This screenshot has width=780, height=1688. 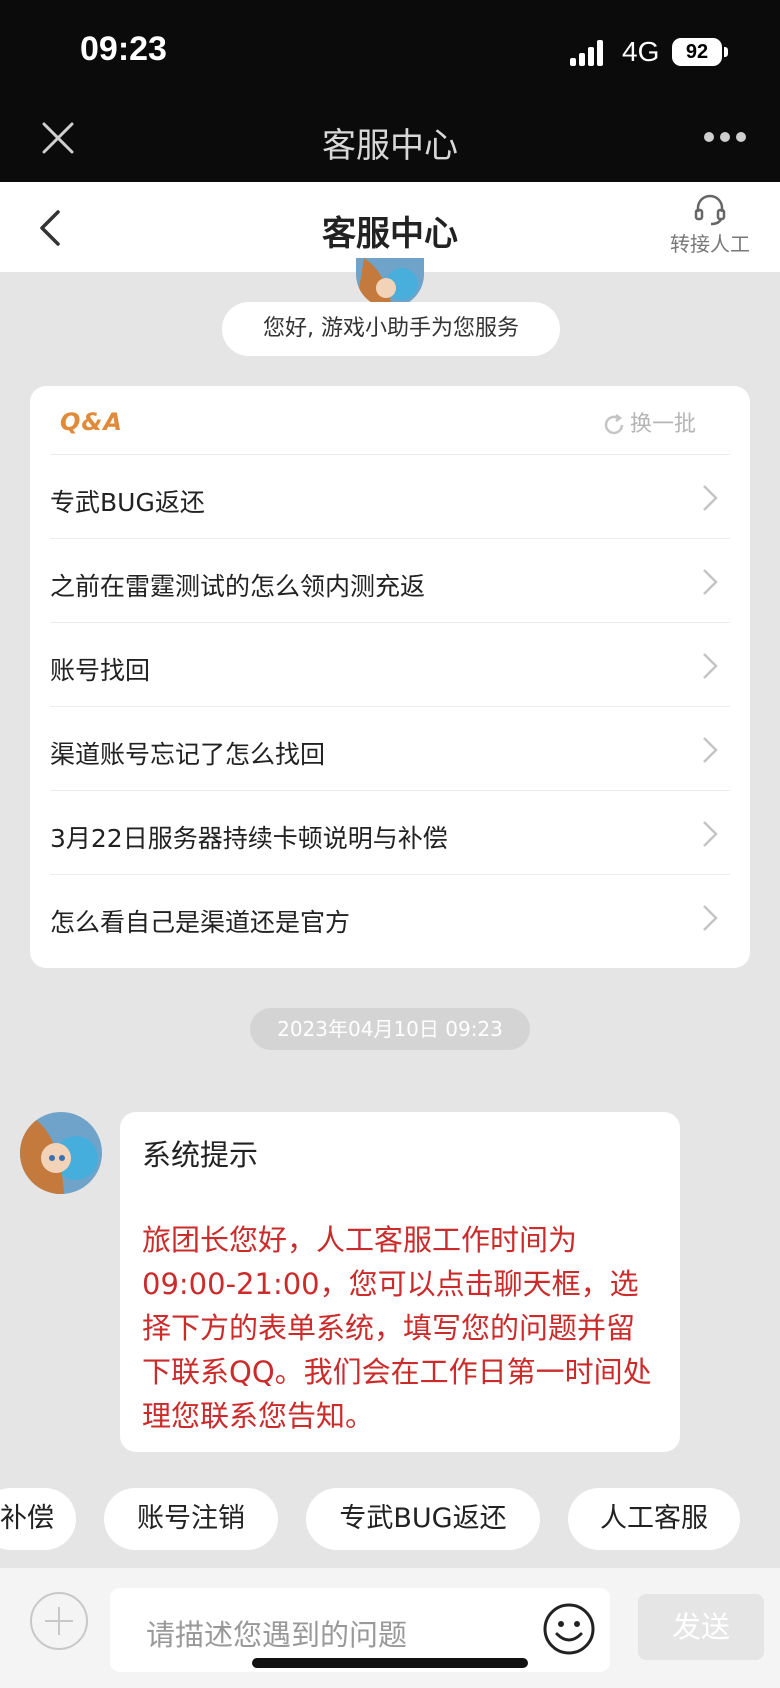 I want to click on message-title: 系统提示, so click(x=200, y=1155).